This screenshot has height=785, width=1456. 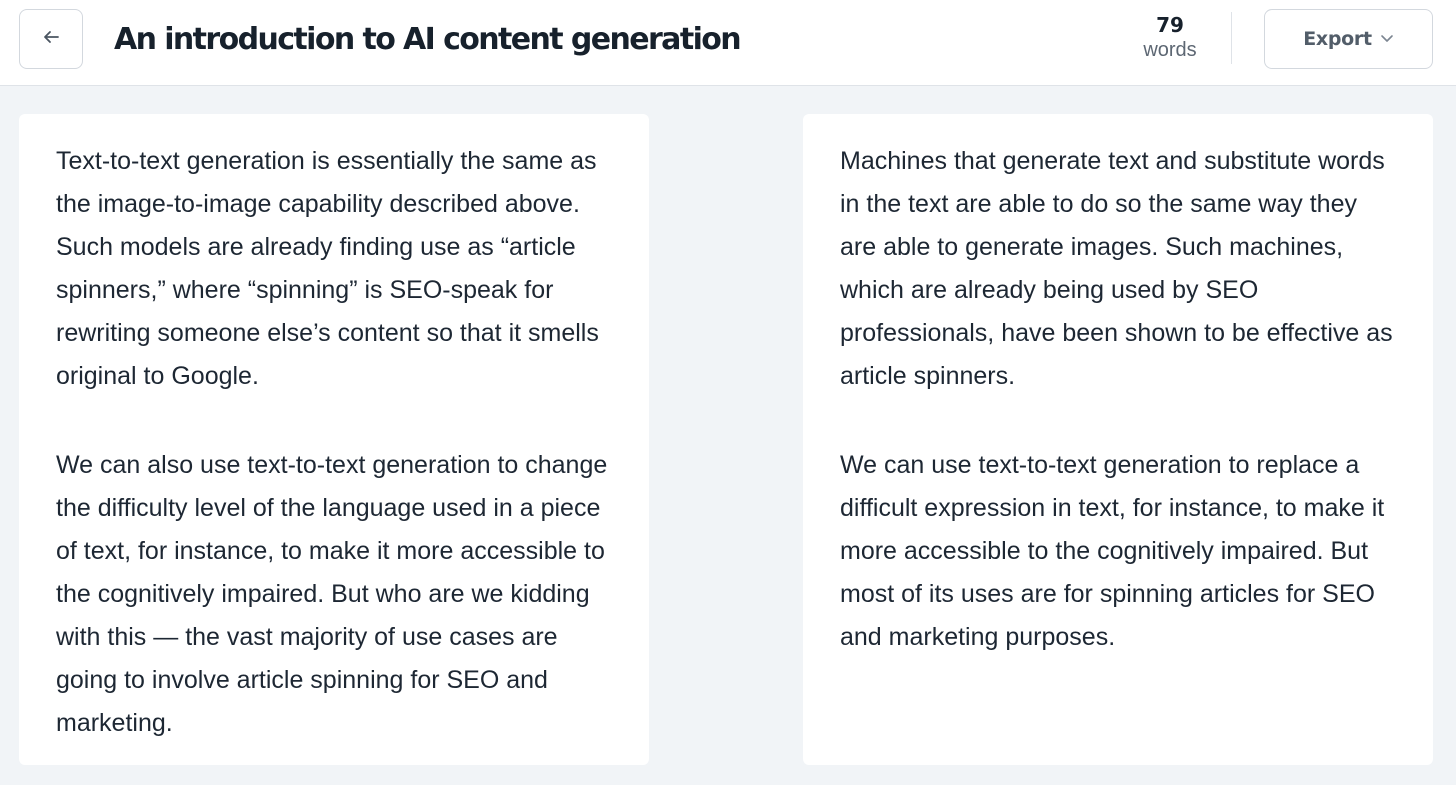 What do you see at coordinates (1337, 39) in the screenshot?
I see `export-button-label: Export` at bounding box center [1337, 39].